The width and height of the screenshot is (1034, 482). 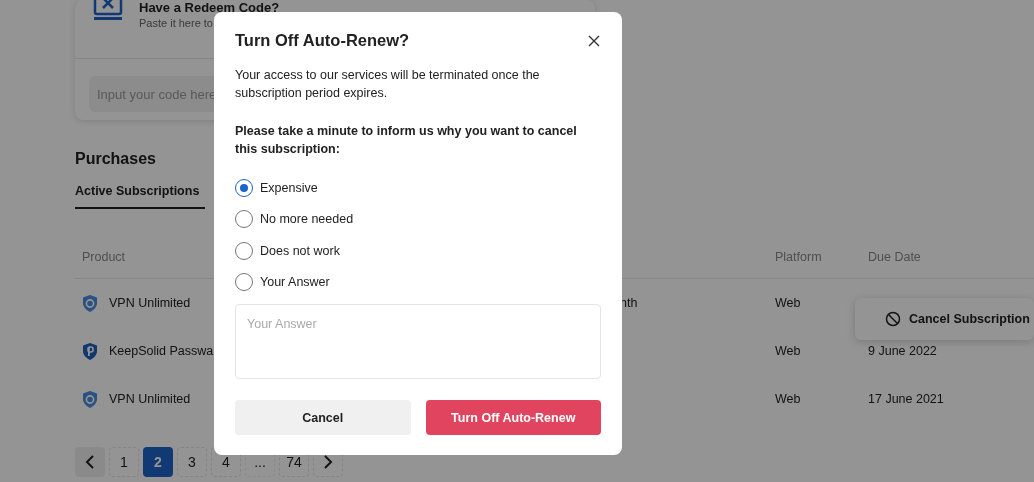 I want to click on close-icon, so click(x=594, y=40).